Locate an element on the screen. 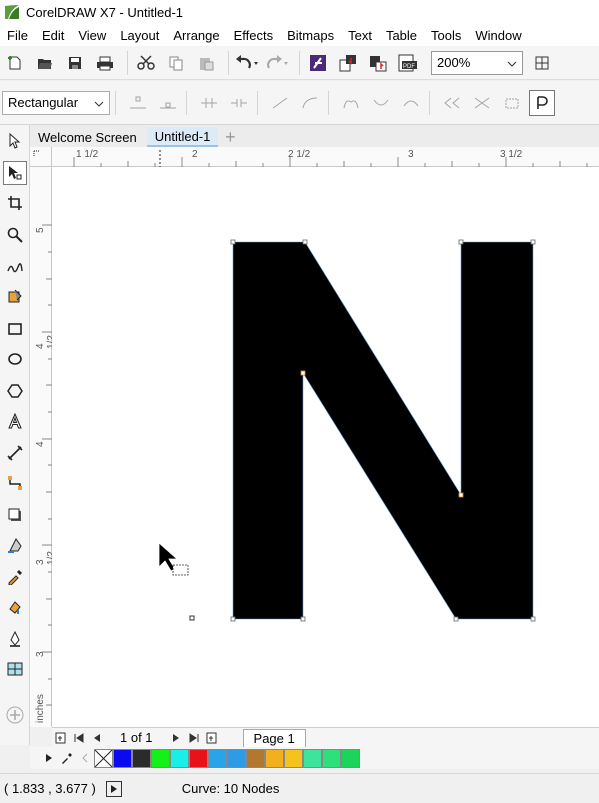  smart-fill-pen-icon is located at coordinates (15, 639).